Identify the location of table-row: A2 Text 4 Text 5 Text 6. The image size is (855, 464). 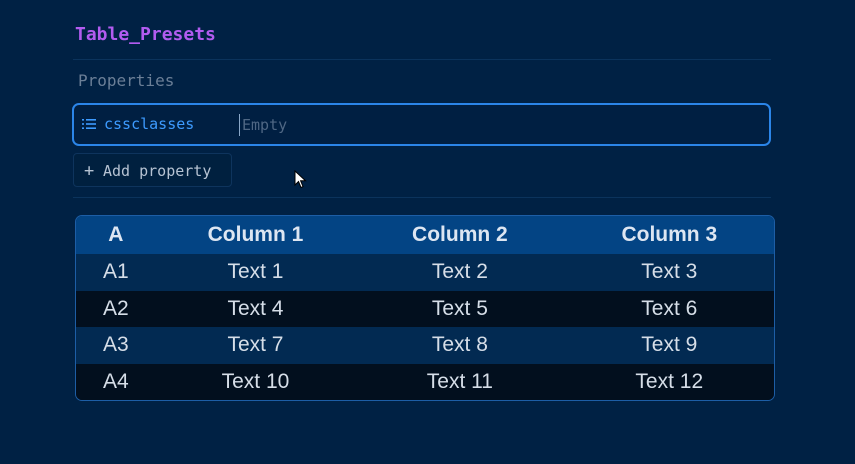
(425, 309).